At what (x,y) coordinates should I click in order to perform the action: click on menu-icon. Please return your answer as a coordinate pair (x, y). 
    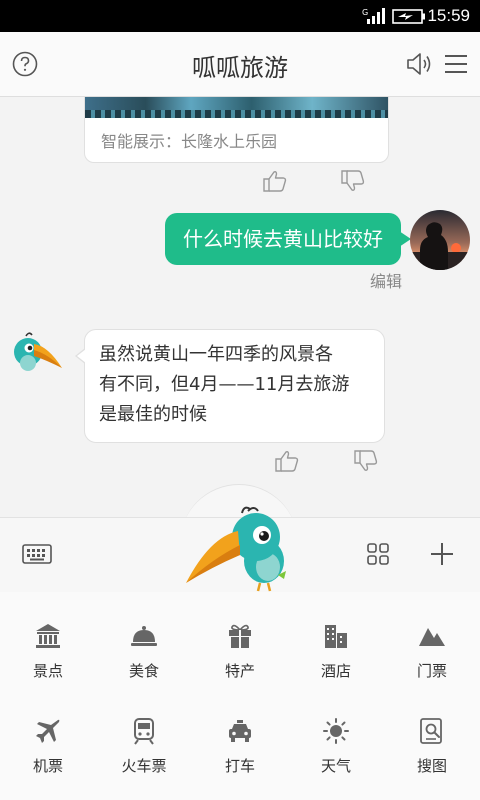
    Looking at the image, I should click on (456, 64).